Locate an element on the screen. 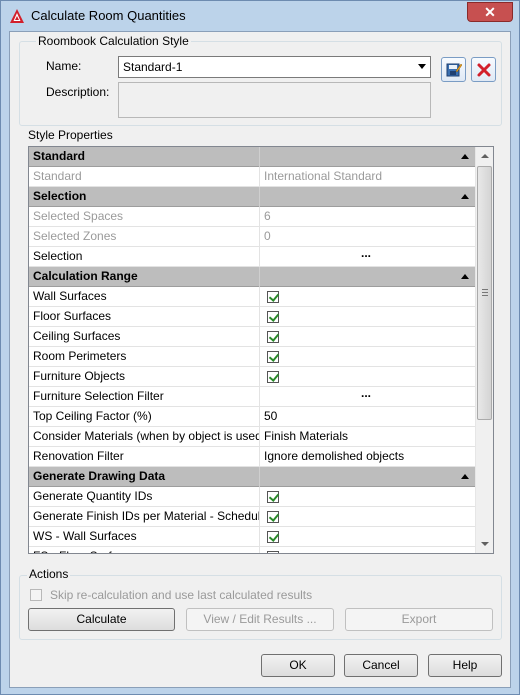 This screenshot has height=695, width=520. property-label: Standard is located at coordinates (144, 177).